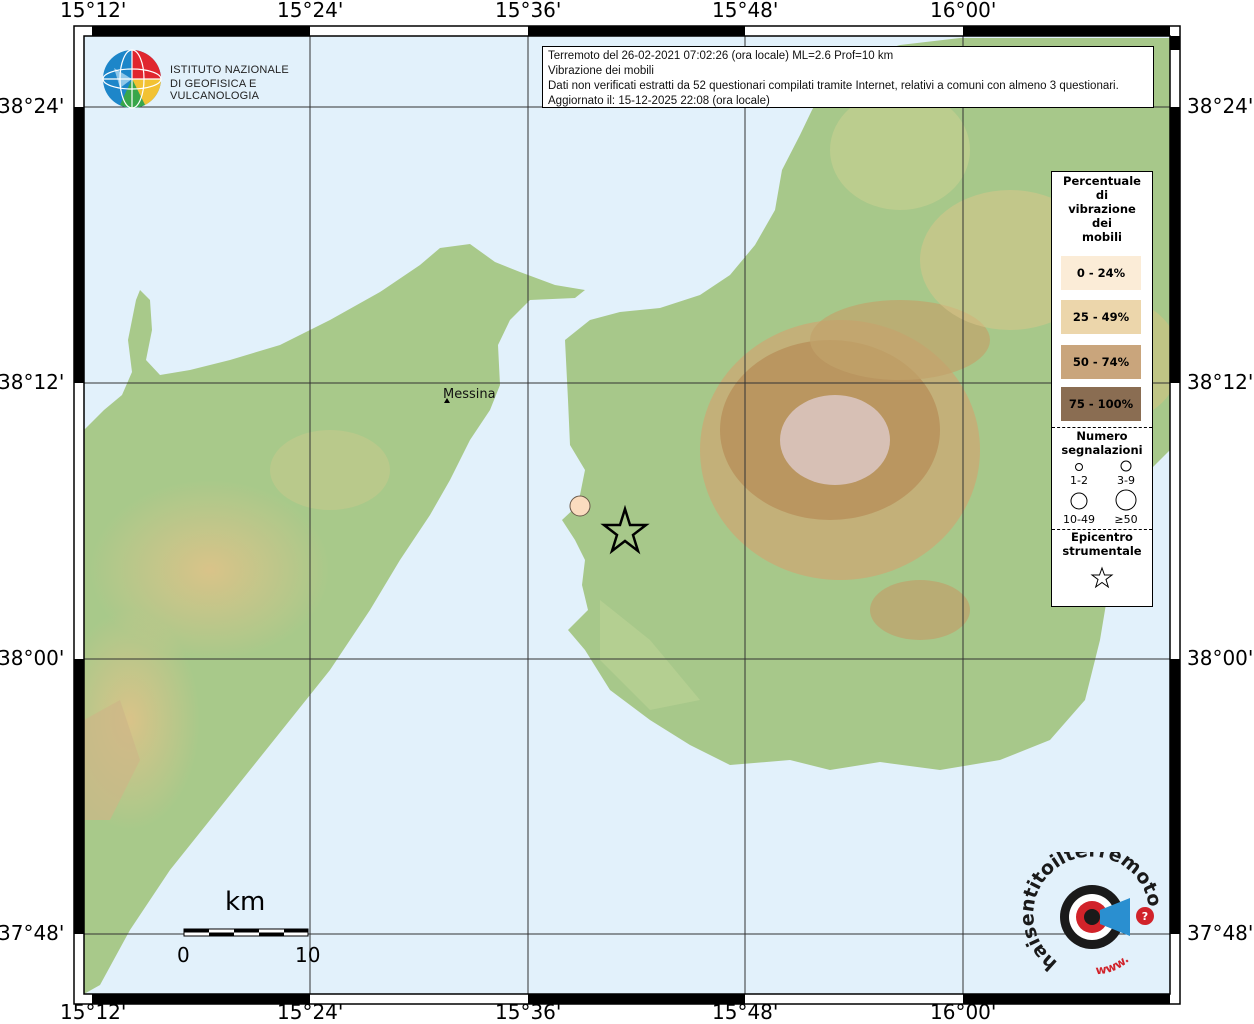  I want to click on scale-max: 10, so click(308, 955).